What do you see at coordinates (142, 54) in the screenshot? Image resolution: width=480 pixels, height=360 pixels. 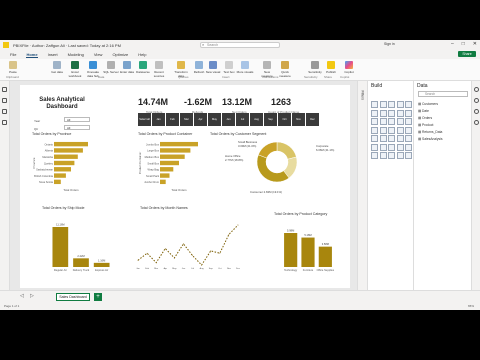 I see `tab-help: Help` at bounding box center [142, 54].